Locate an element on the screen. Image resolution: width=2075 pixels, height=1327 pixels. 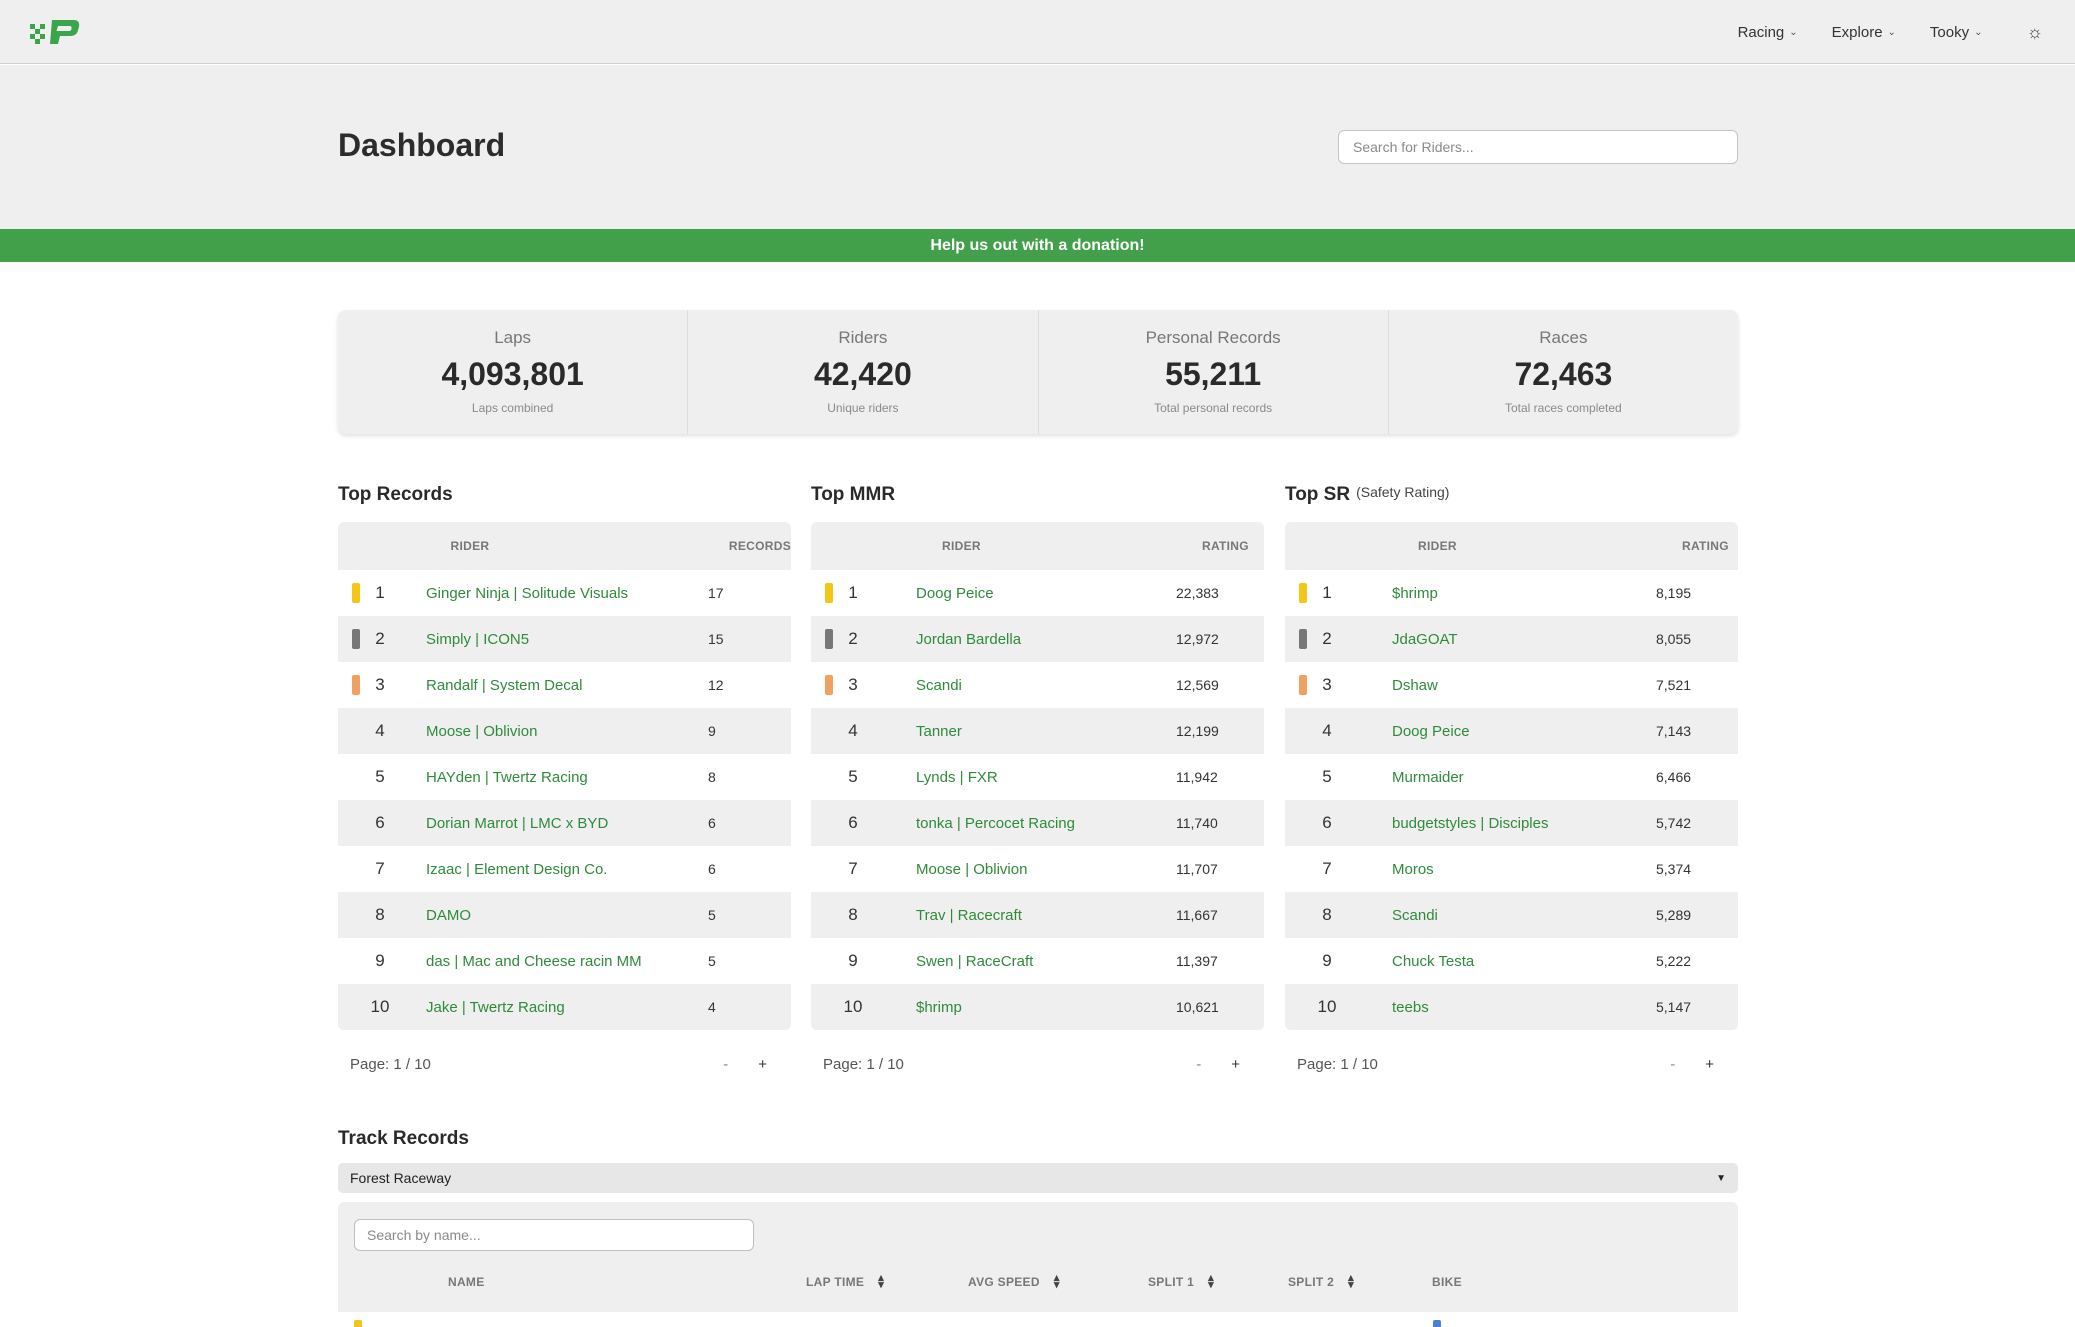
row-value: 5,289 is located at coordinates (1674, 915).